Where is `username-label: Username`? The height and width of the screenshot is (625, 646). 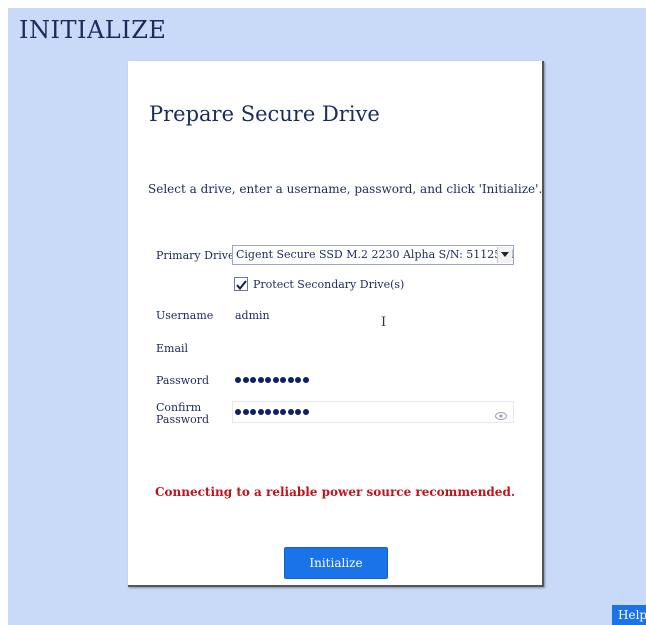 username-label: Username is located at coordinates (185, 315).